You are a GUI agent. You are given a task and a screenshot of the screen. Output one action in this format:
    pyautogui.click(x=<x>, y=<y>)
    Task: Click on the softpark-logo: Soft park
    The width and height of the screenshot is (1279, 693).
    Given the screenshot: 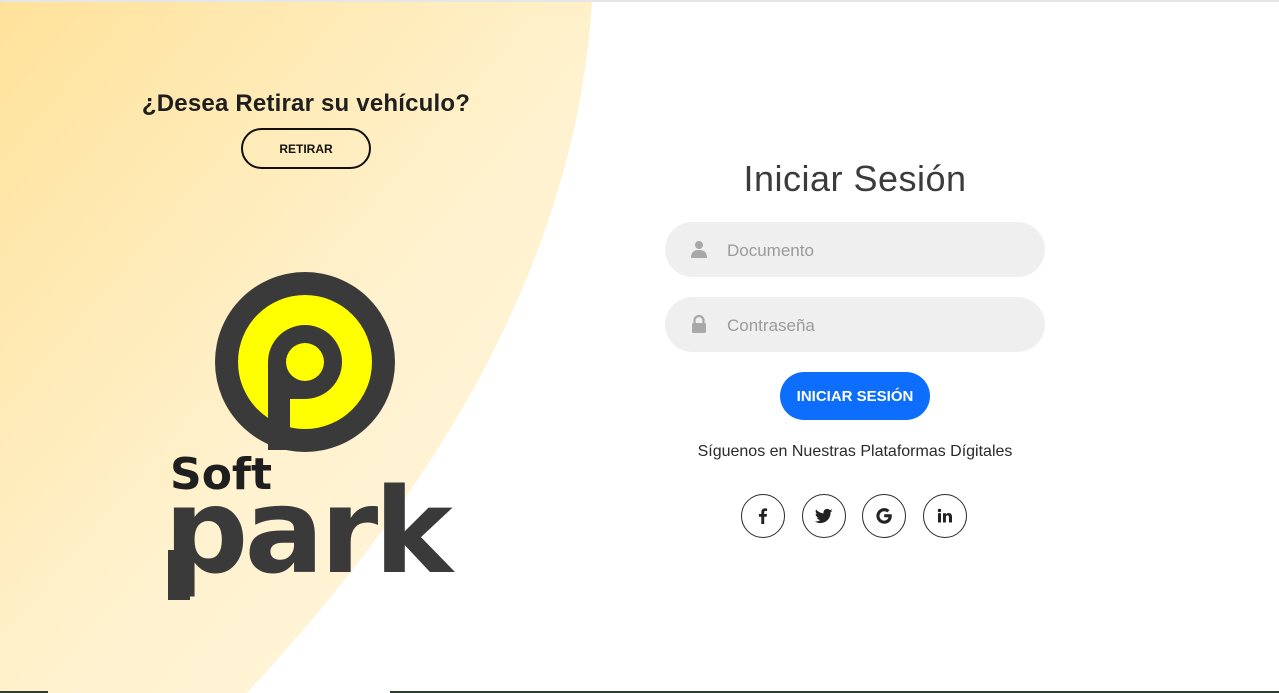 What is the action you would take?
    pyautogui.click(x=311, y=436)
    